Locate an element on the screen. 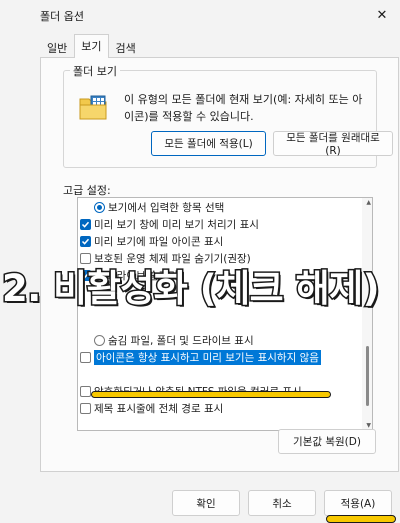 The height and width of the screenshot is (523, 400). scroll-up-icon: ▲ is located at coordinates (368, 202).